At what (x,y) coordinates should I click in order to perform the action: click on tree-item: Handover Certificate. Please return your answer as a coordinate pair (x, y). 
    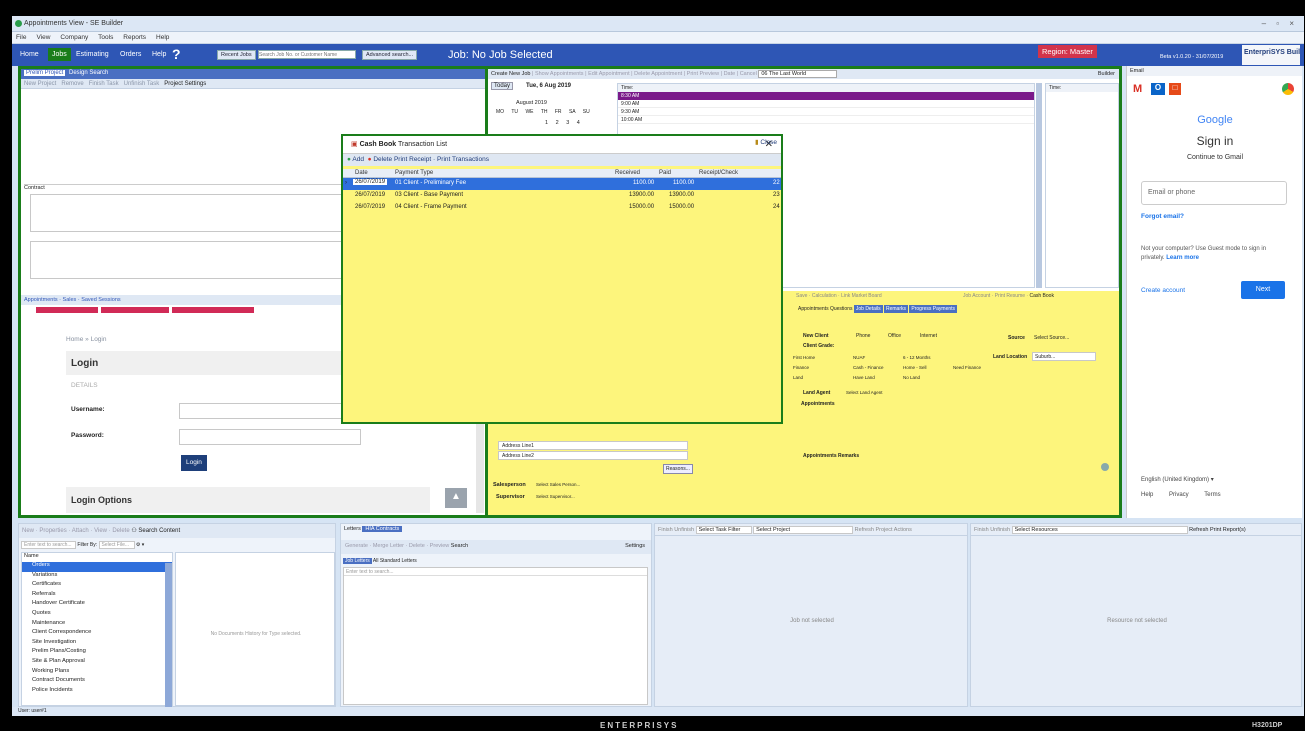
    Looking at the image, I should click on (97, 605).